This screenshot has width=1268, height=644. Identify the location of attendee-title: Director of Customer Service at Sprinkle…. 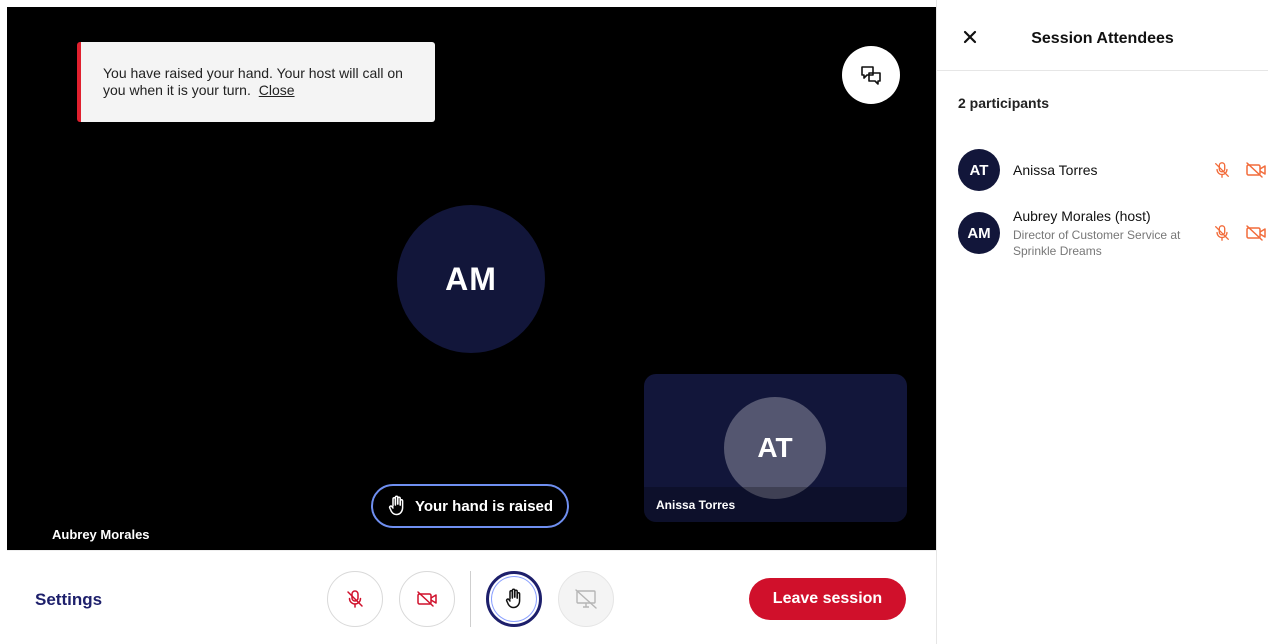
(1097, 243).